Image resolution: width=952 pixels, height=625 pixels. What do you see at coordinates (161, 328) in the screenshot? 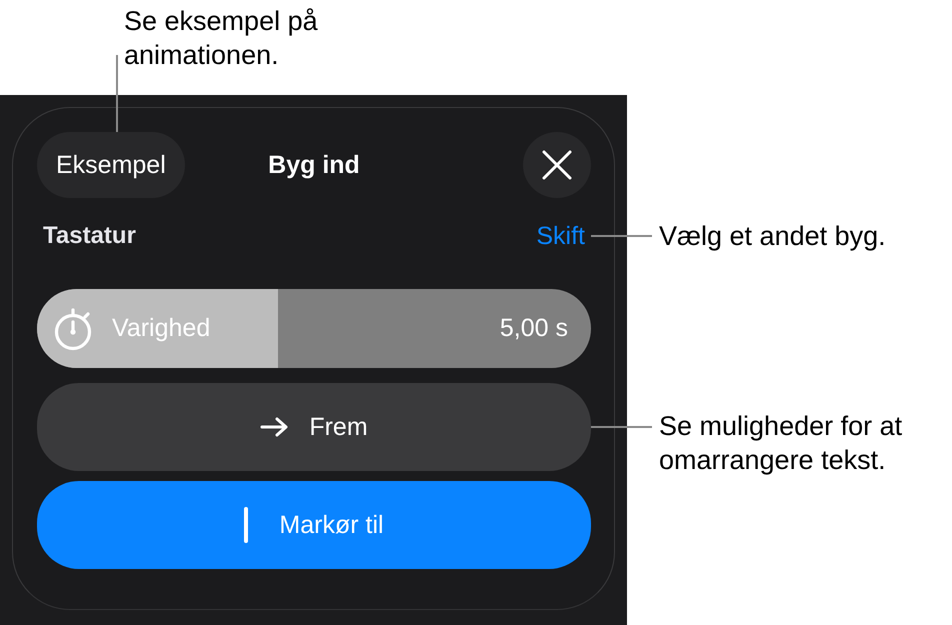
I see `slider-label: Varighed` at bounding box center [161, 328].